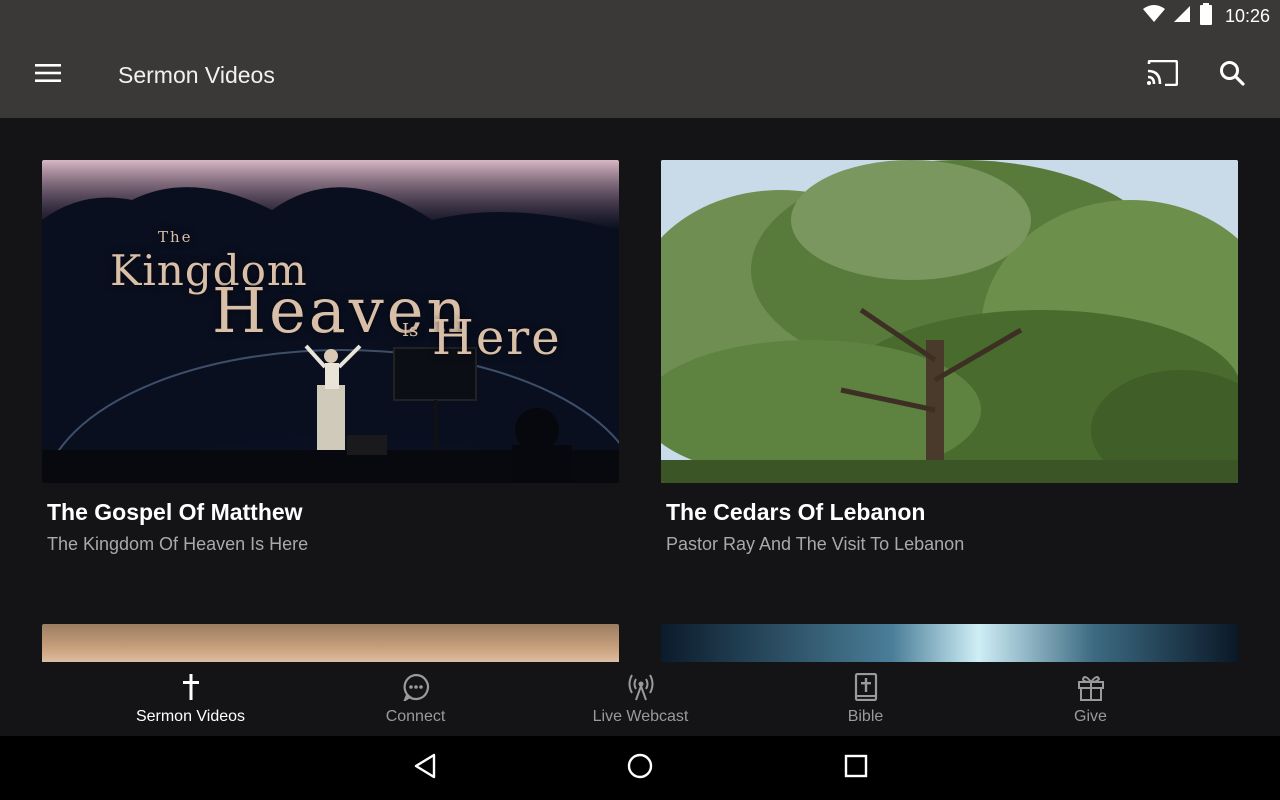  Describe the element at coordinates (866, 687) in the screenshot. I see `bible-icon` at that location.